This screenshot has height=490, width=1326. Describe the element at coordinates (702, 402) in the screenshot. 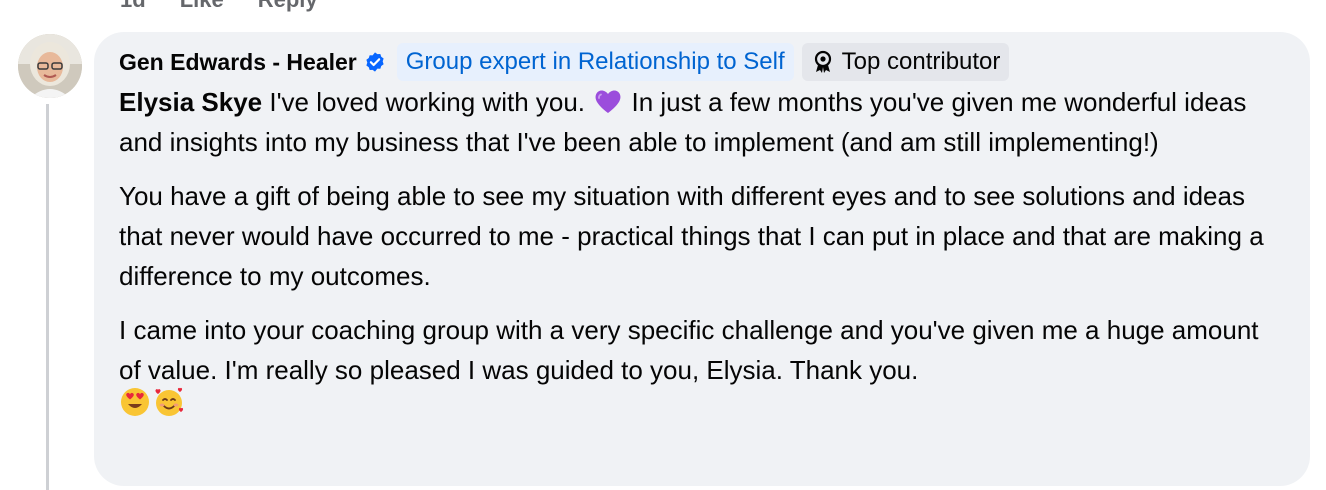

I see `closing-emojis` at that location.